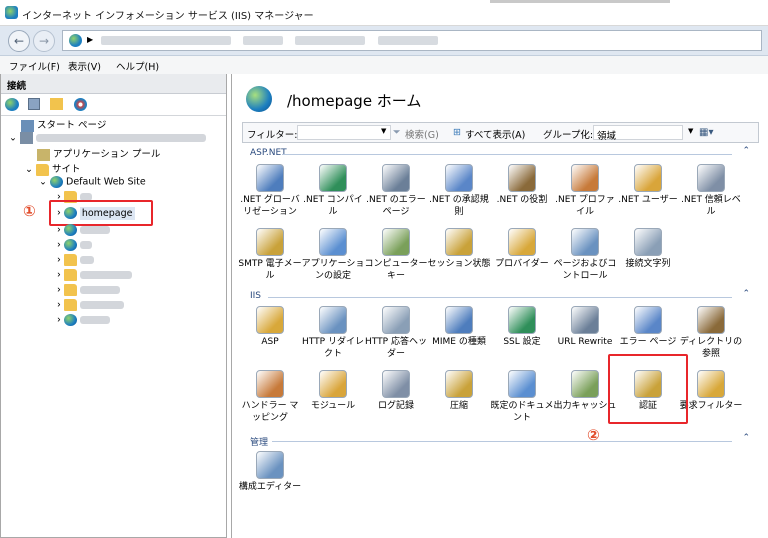 The height and width of the screenshot is (538, 768). What do you see at coordinates (270, 206) in the screenshot?
I see `feature-tile-label: .NET グローバリゼーション` at bounding box center [270, 206].